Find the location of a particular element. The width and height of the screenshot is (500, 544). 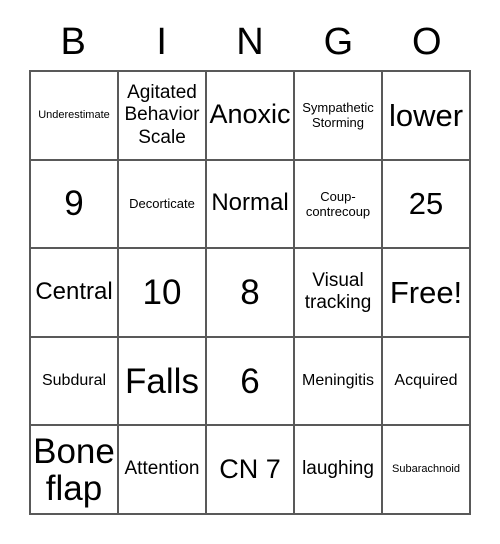

bingo-cell: lower is located at coordinates (427, 116).